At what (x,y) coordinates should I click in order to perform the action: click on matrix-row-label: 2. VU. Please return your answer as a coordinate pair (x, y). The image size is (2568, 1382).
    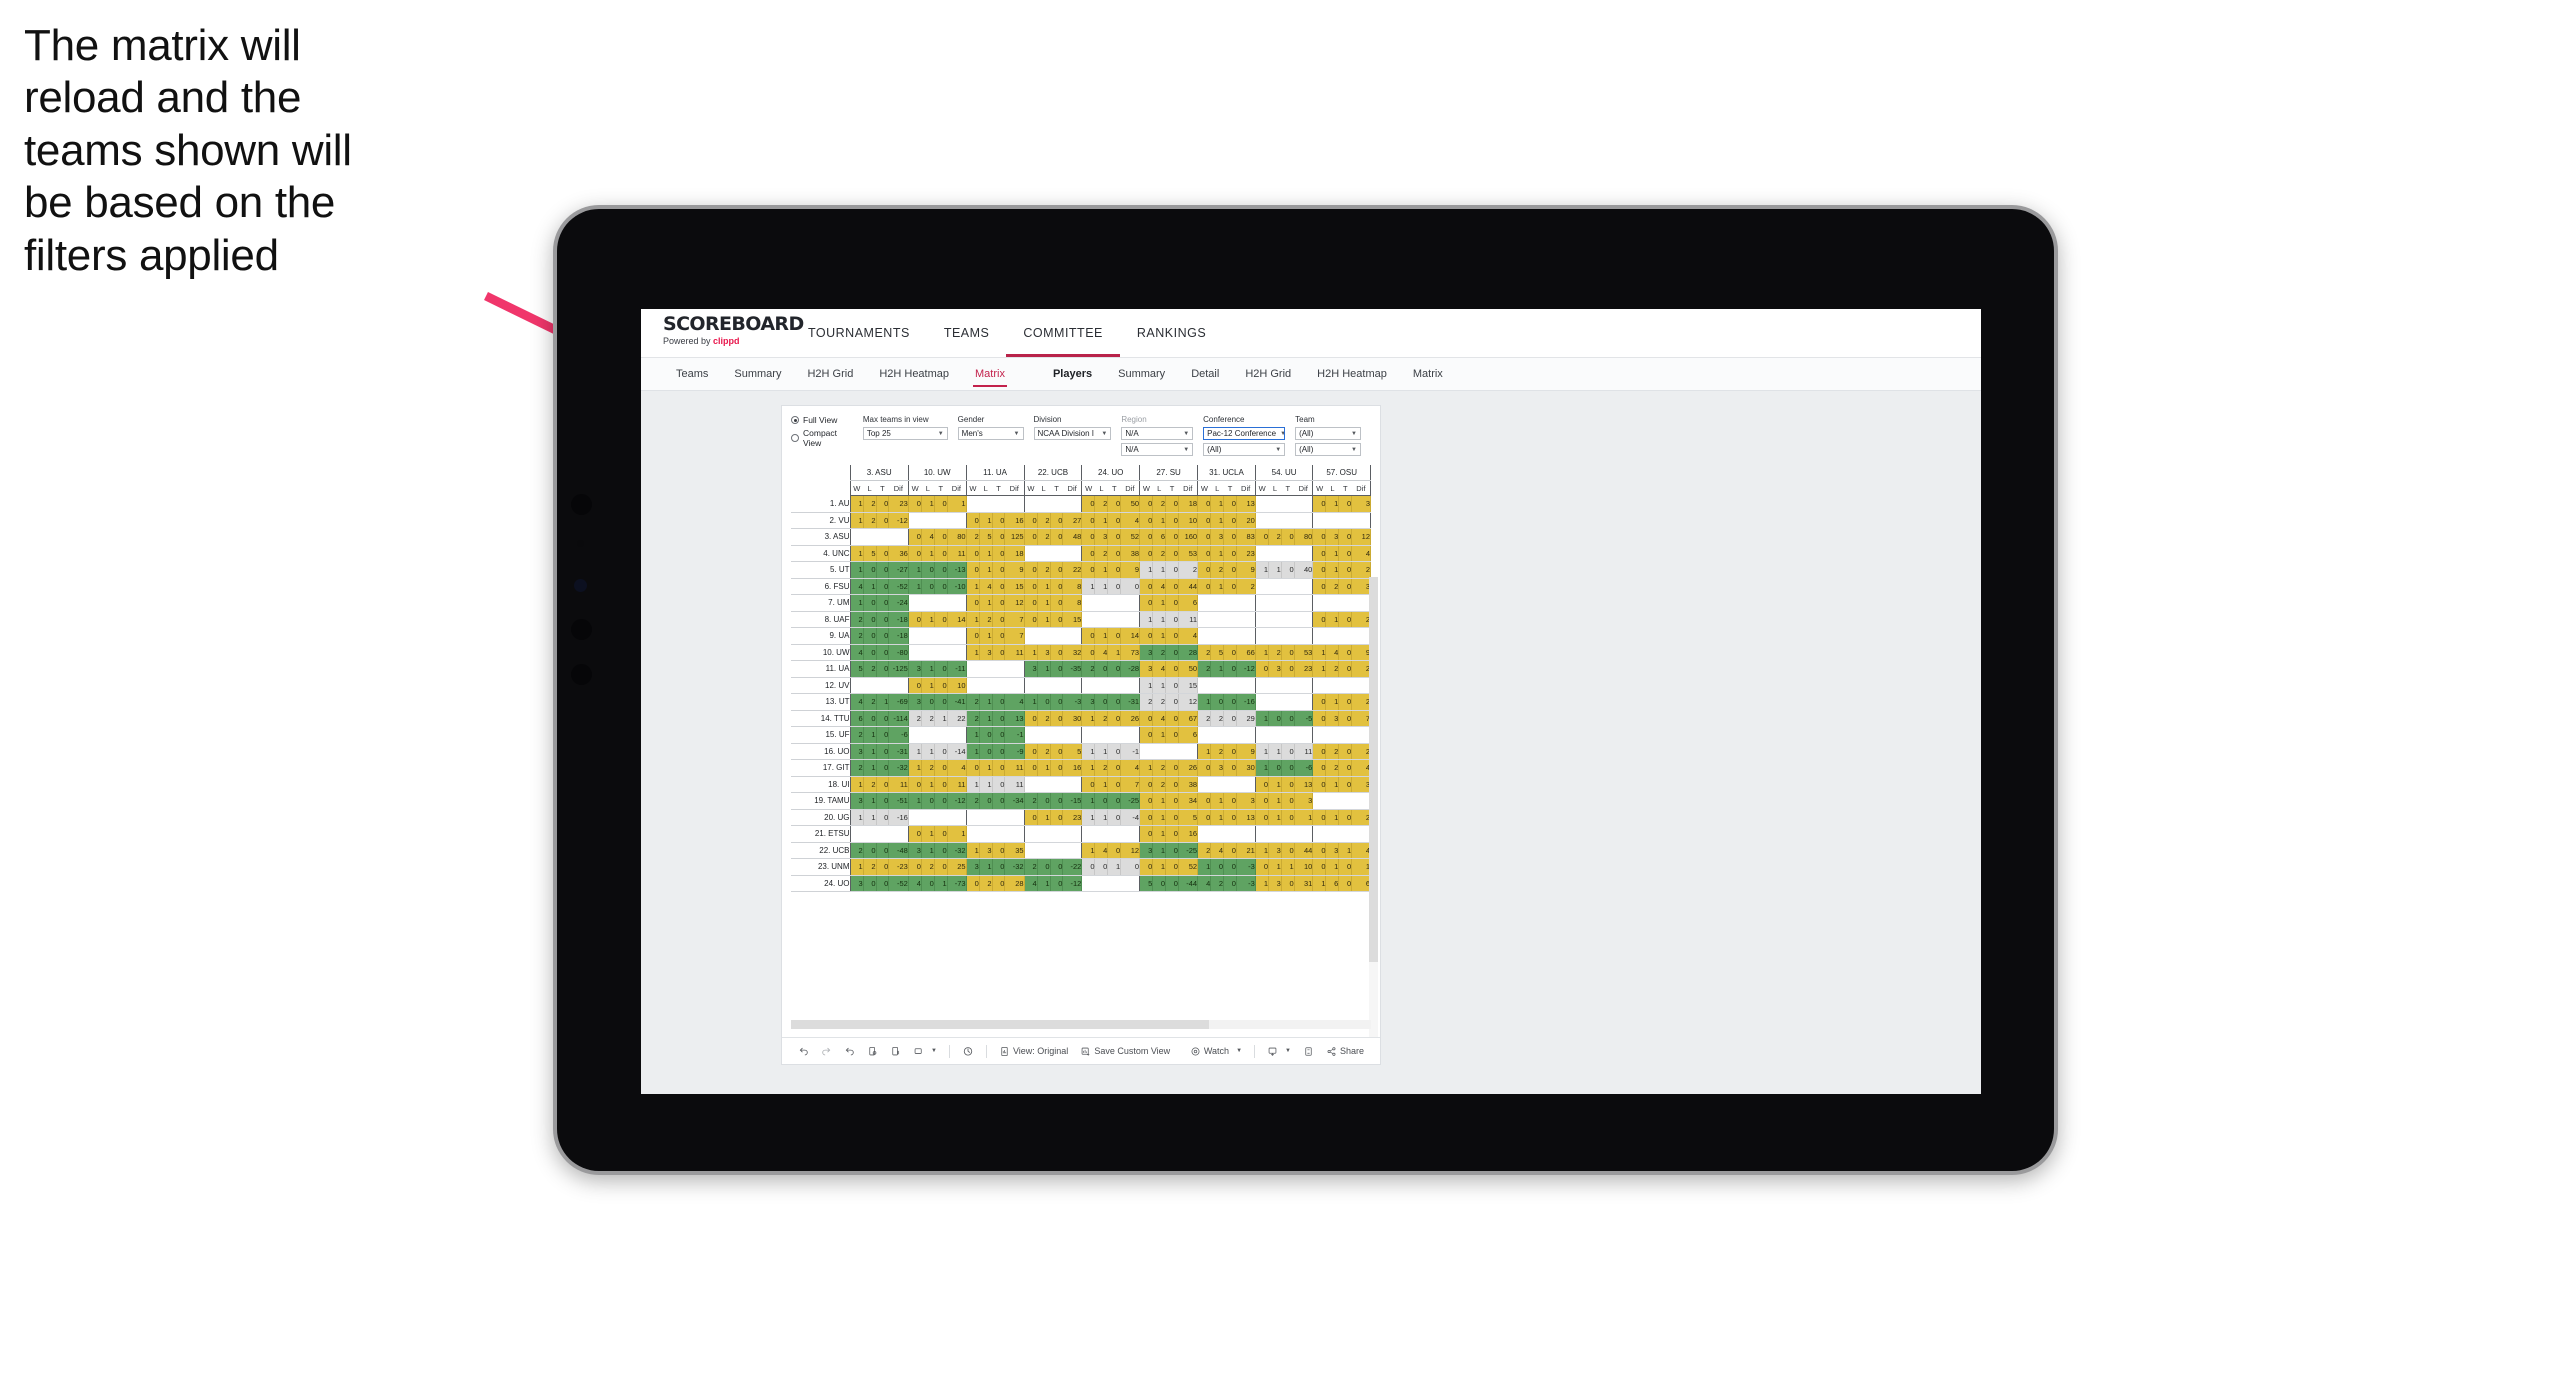
    Looking at the image, I should click on (820, 520).